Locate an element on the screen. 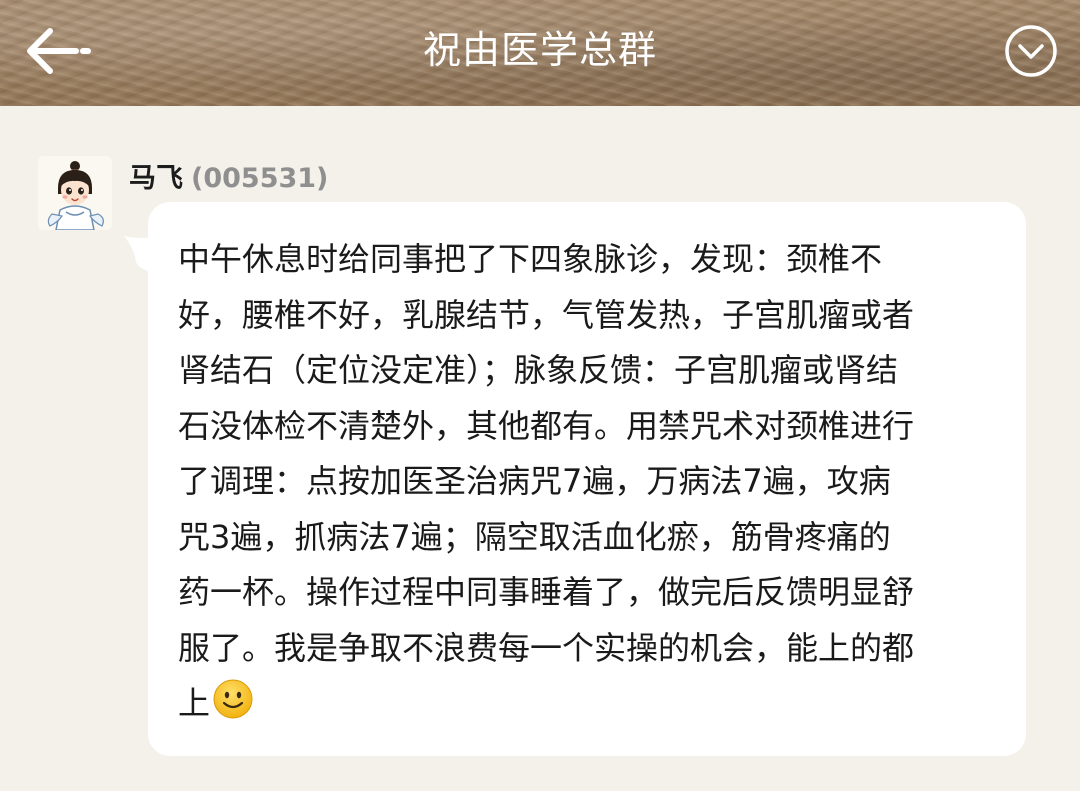  message-line: 肾结石（定位没定准）；脉象反馈：子宫肌瘤或肾结 is located at coordinates (538, 370).